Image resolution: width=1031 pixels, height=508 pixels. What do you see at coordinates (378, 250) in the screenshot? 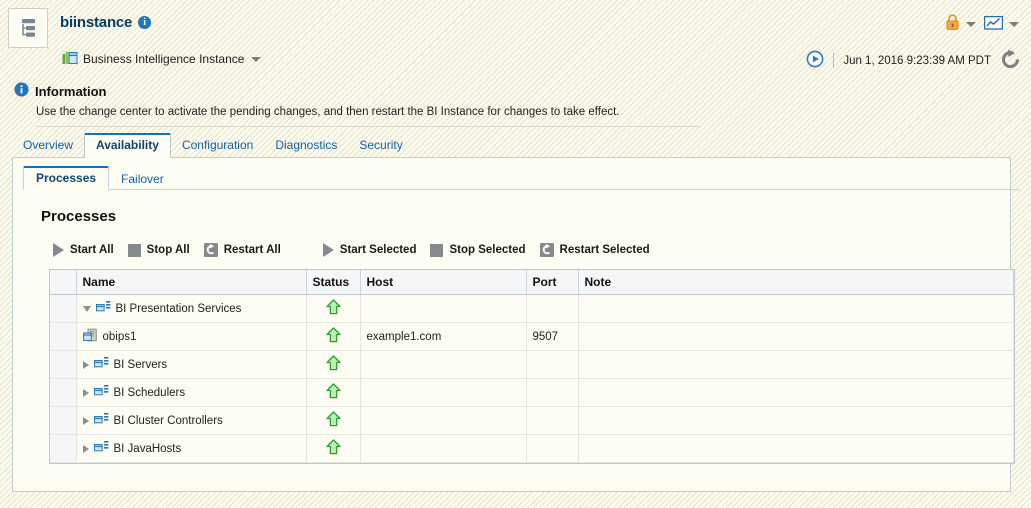
I see `start-selected-label: Start Selected` at bounding box center [378, 250].